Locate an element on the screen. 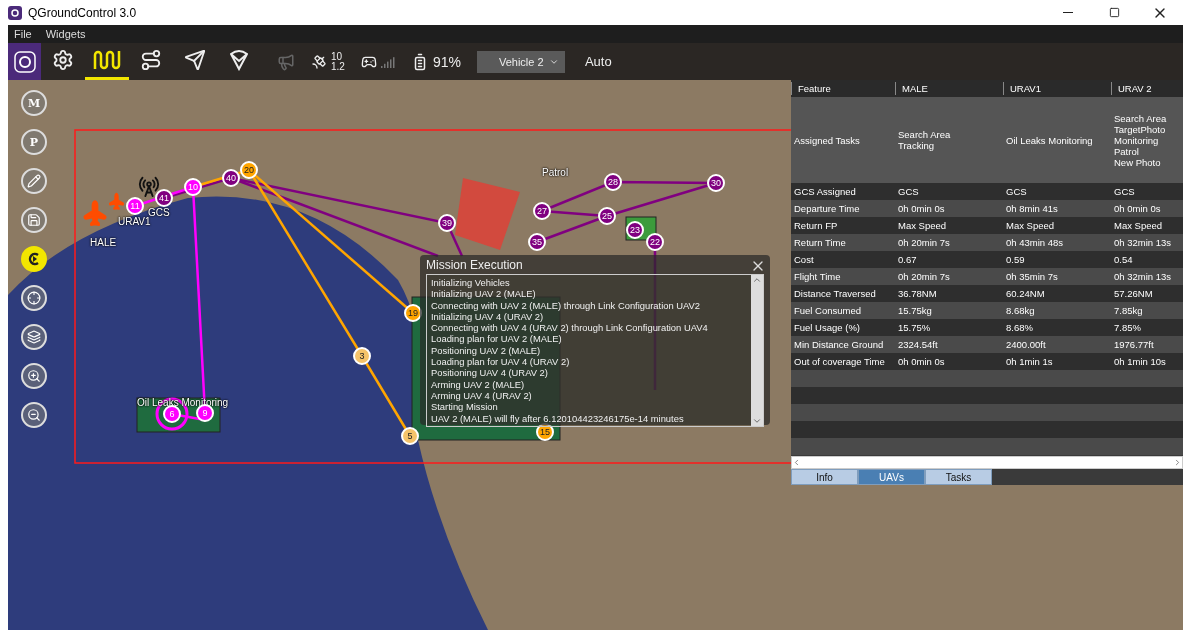 This screenshot has height=630, width=1183. paper-plane-icon is located at coordinates (195, 60).